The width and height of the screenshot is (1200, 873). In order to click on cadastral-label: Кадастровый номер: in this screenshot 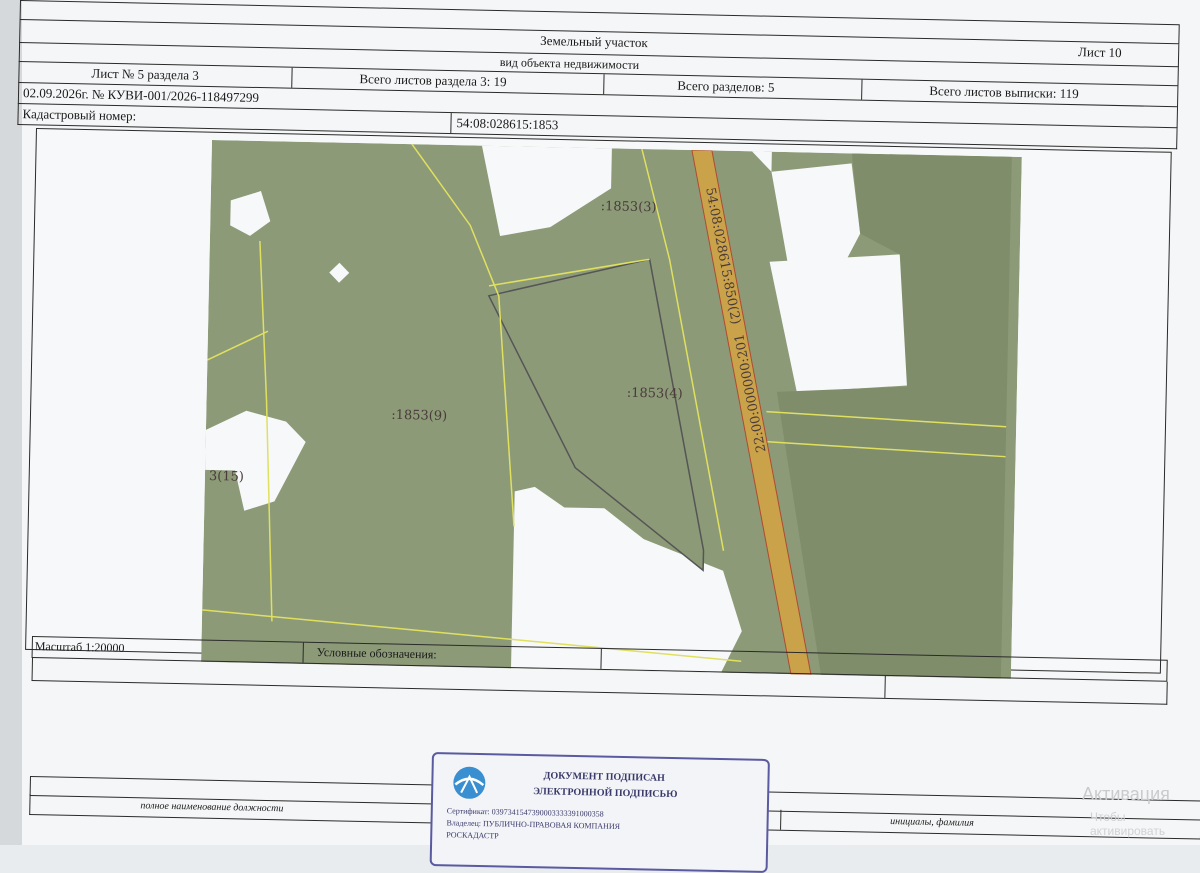, I will do `click(79, 115)`.